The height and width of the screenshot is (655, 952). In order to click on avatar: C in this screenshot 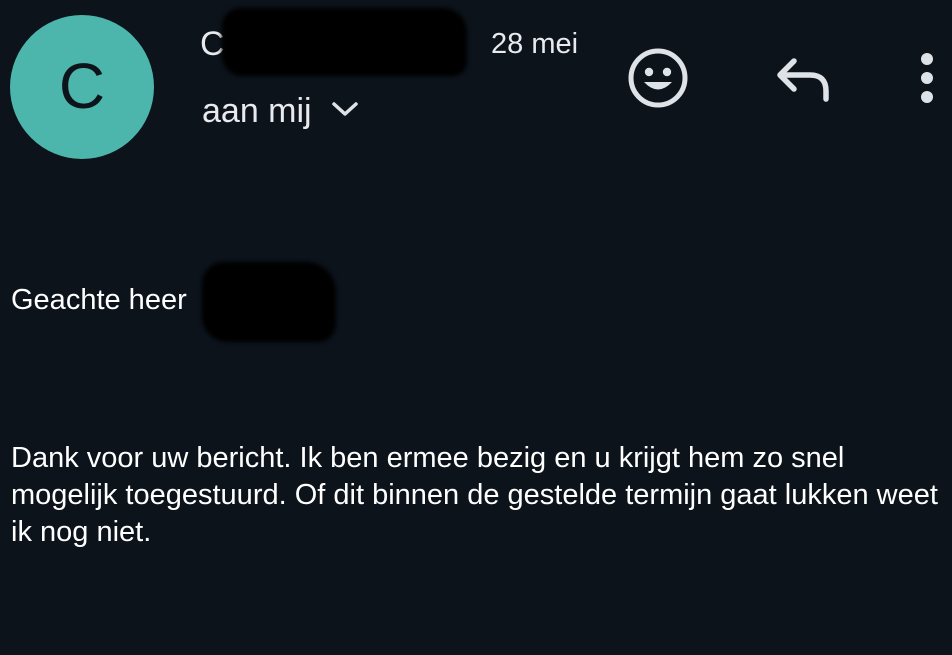, I will do `click(82, 87)`.